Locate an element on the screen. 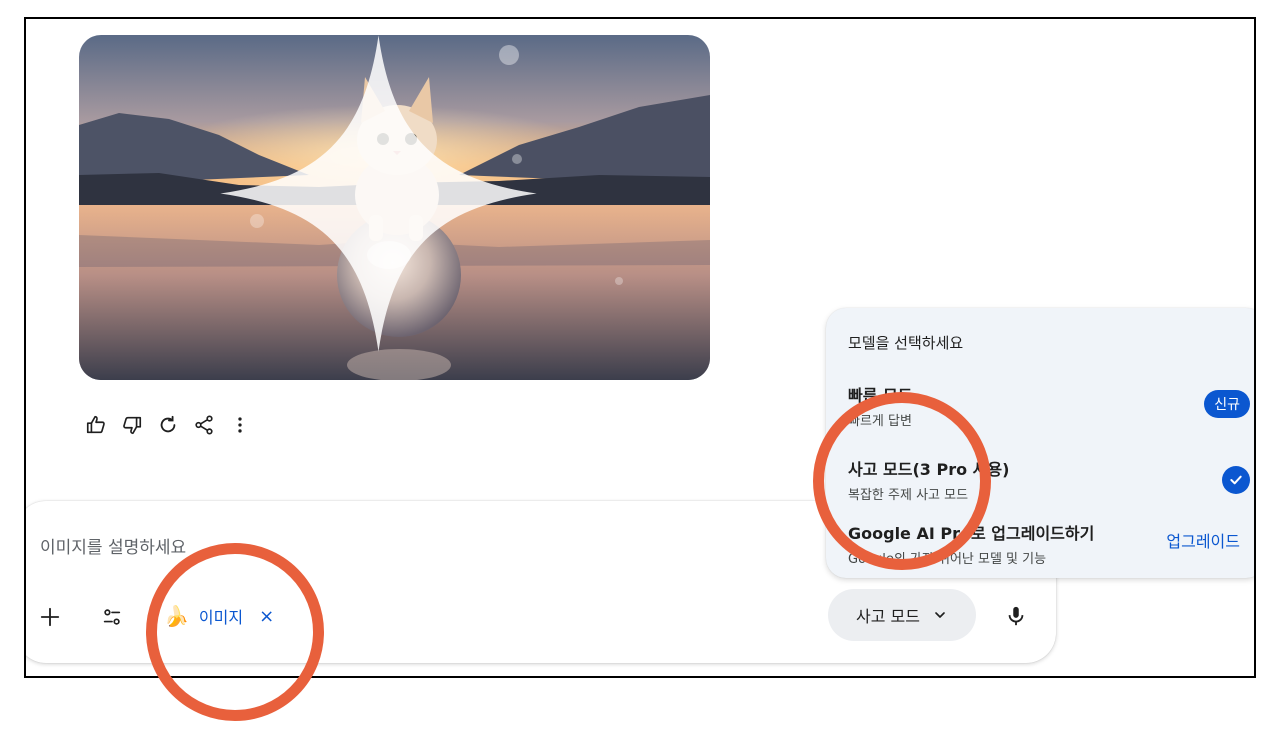 The width and height of the screenshot is (1276, 736). upgrade-link: 업그레이드 is located at coordinates (1203, 540).